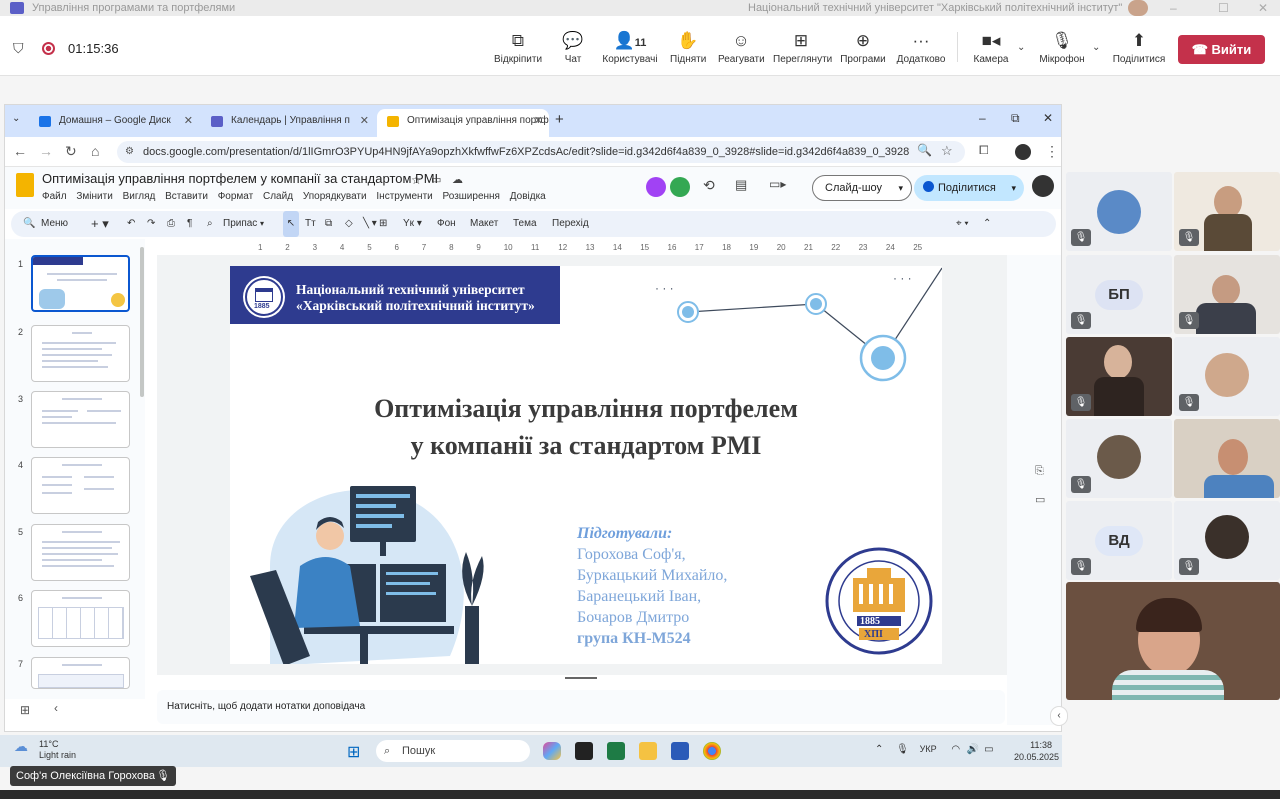 This screenshot has height=799, width=1280. Describe the element at coordinates (25, 710) in the screenshot. I see `grid-view-icon: ⊞` at that location.